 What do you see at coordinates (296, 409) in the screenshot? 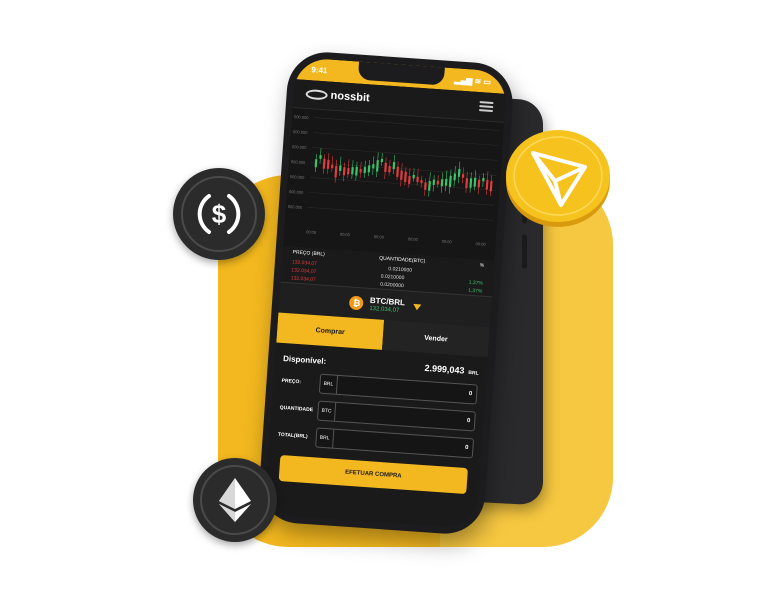
I see `quantity-label: QUANTIDADE` at bounding box center [296, 409].